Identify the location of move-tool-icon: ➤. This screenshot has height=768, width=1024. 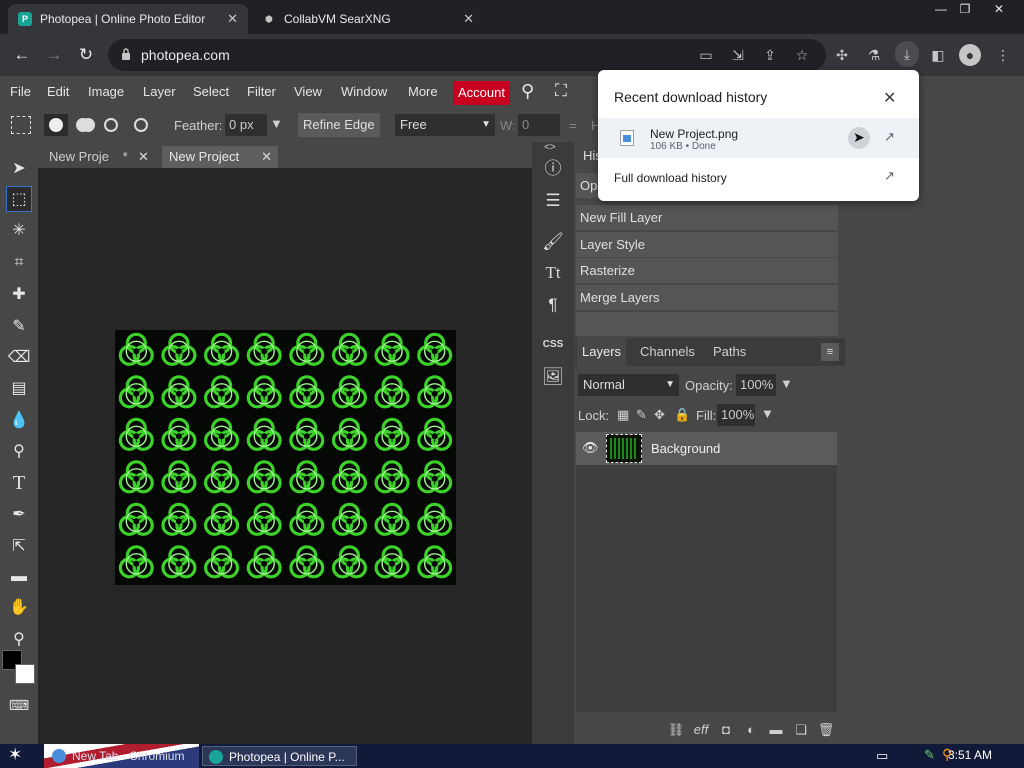
(19, 169).